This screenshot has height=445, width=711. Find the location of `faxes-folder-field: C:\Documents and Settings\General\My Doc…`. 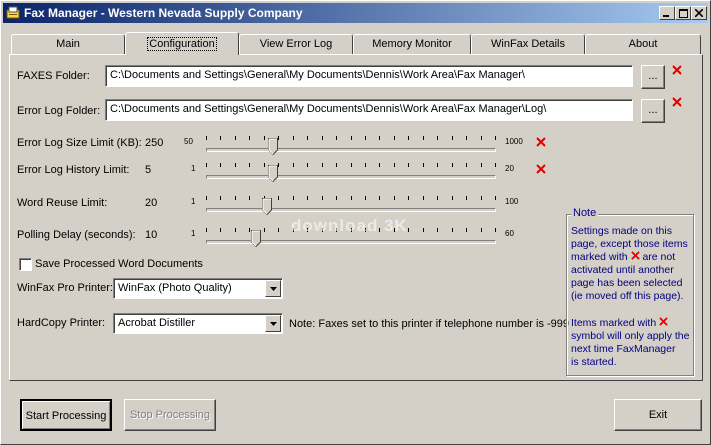

faxes-folder-field: C:\Documents and Settings\General\My Doc… is located at coordinates (369, 76).